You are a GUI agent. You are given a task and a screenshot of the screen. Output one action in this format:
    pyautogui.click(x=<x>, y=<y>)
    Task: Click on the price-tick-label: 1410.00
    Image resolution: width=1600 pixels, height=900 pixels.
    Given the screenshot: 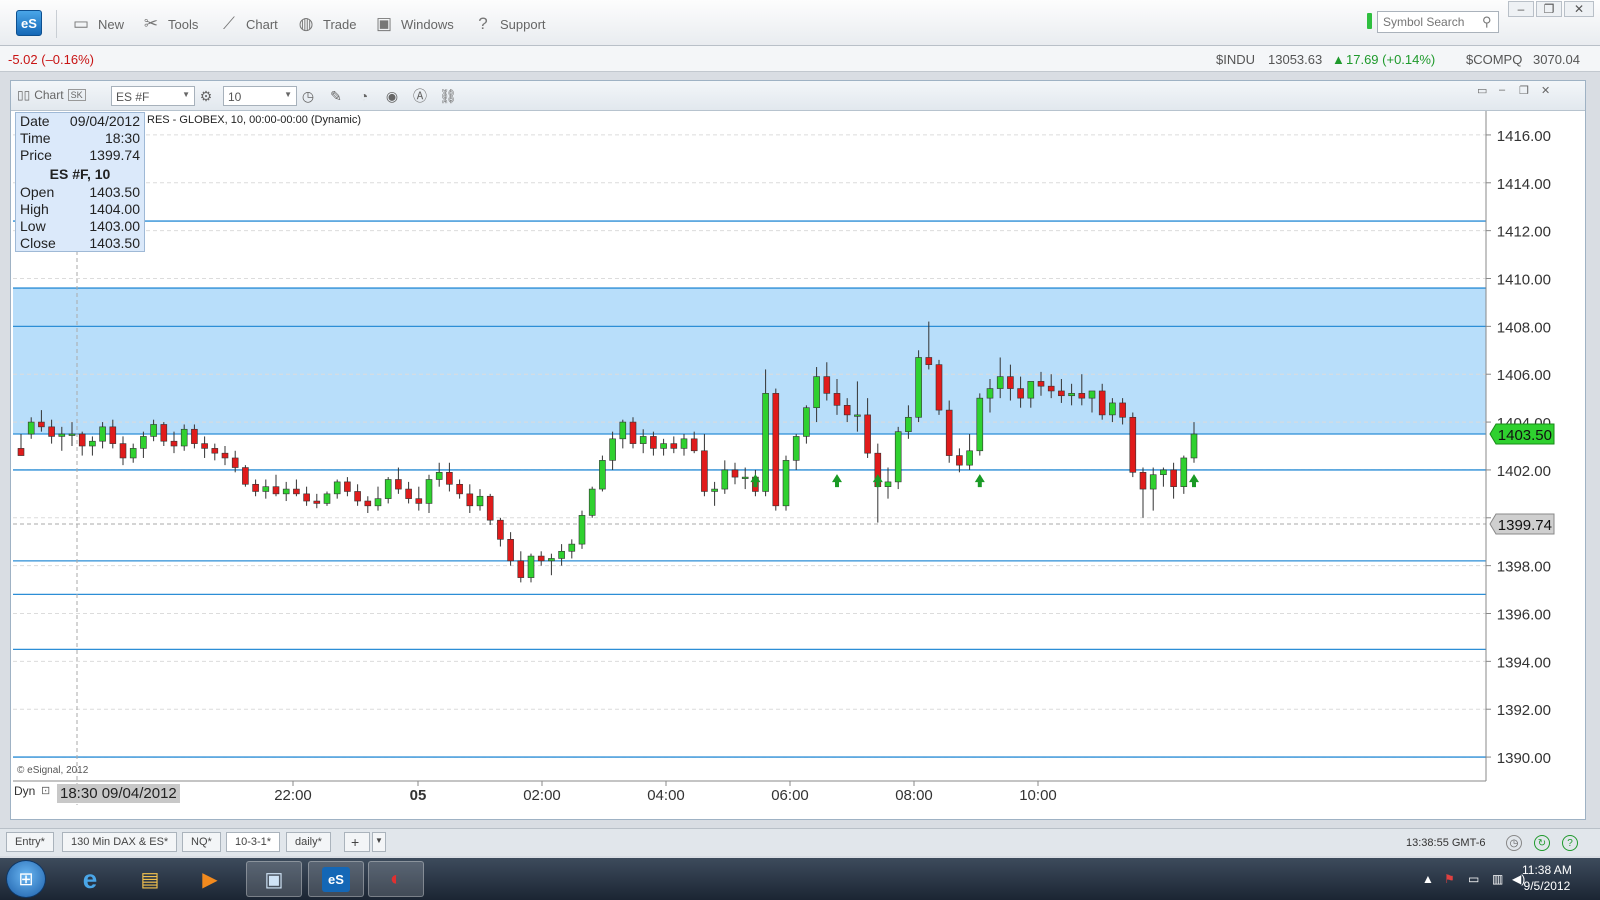 What is the action you would take?
    pyautogui.click(x=1524, y=280)
    